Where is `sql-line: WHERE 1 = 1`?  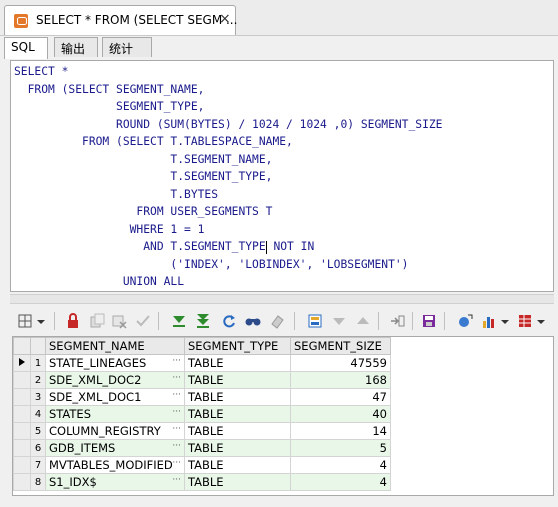 sql-line: WHERE 1 = 1 is located at coordinates (109, 229).